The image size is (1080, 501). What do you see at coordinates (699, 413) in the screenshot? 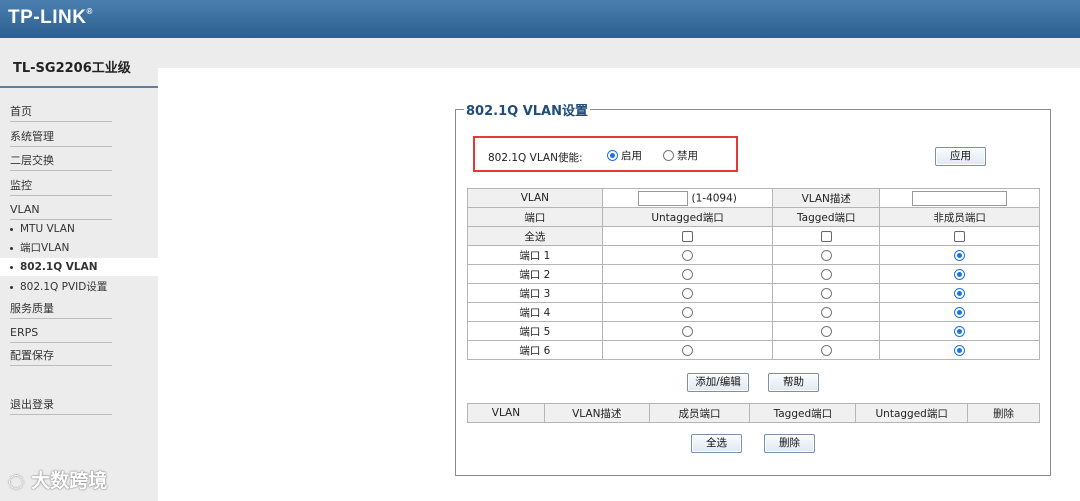
I see `list-col-members: 成员端口` at bounding box center [699, 413].